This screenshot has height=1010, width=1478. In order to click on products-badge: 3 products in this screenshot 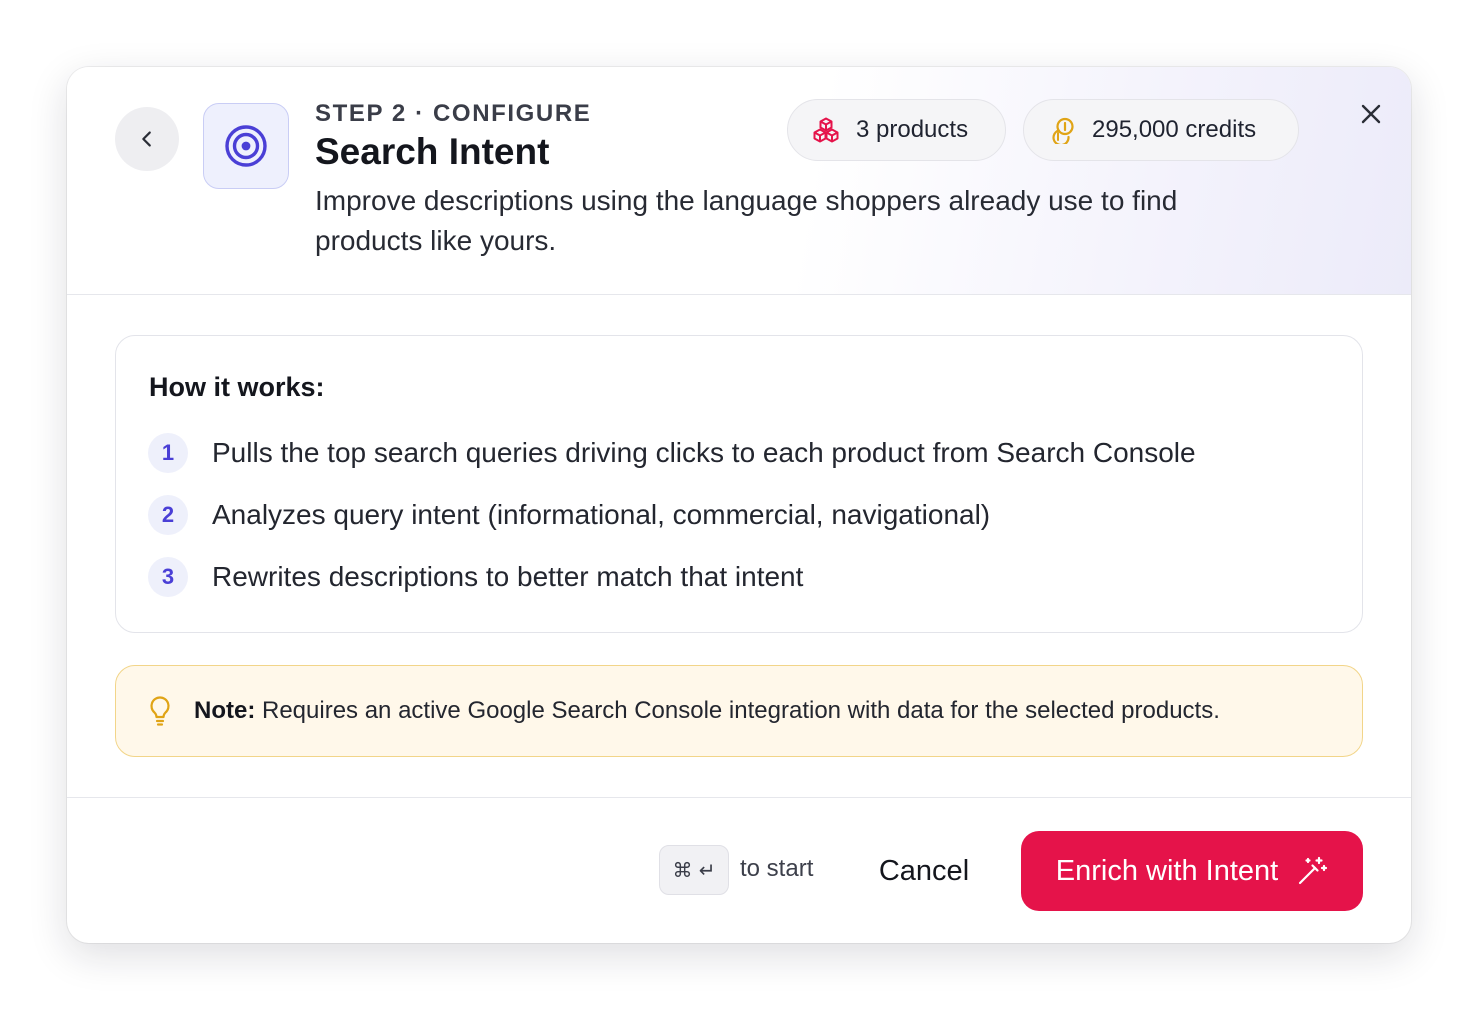, I will do `click(896, 130)`.